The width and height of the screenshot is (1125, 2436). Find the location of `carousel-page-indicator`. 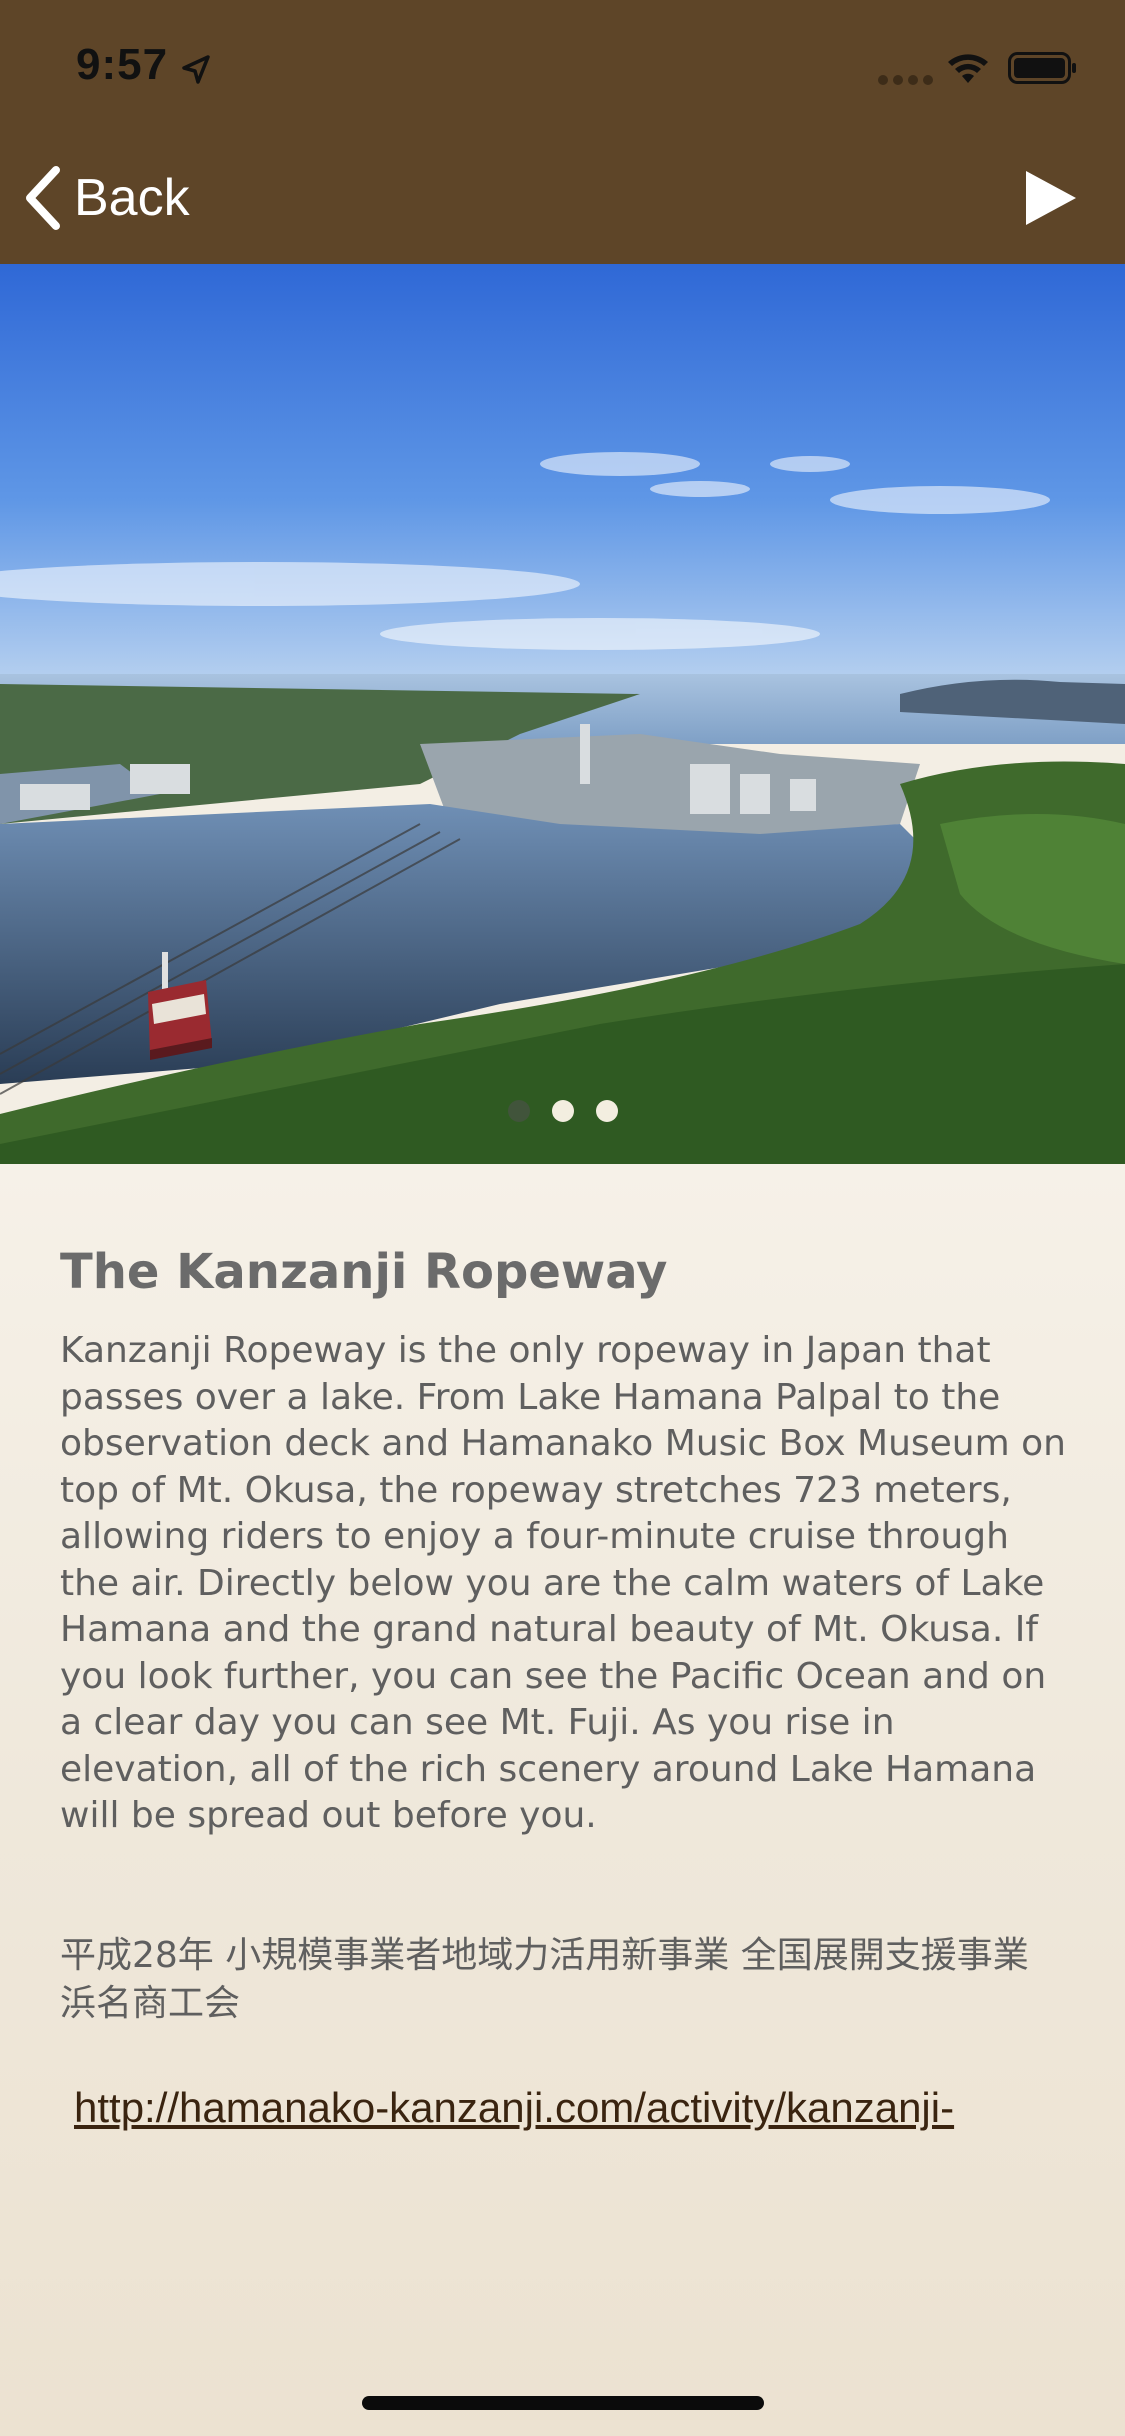

carousel-page-indicator is located at coordinates (562, 1113).